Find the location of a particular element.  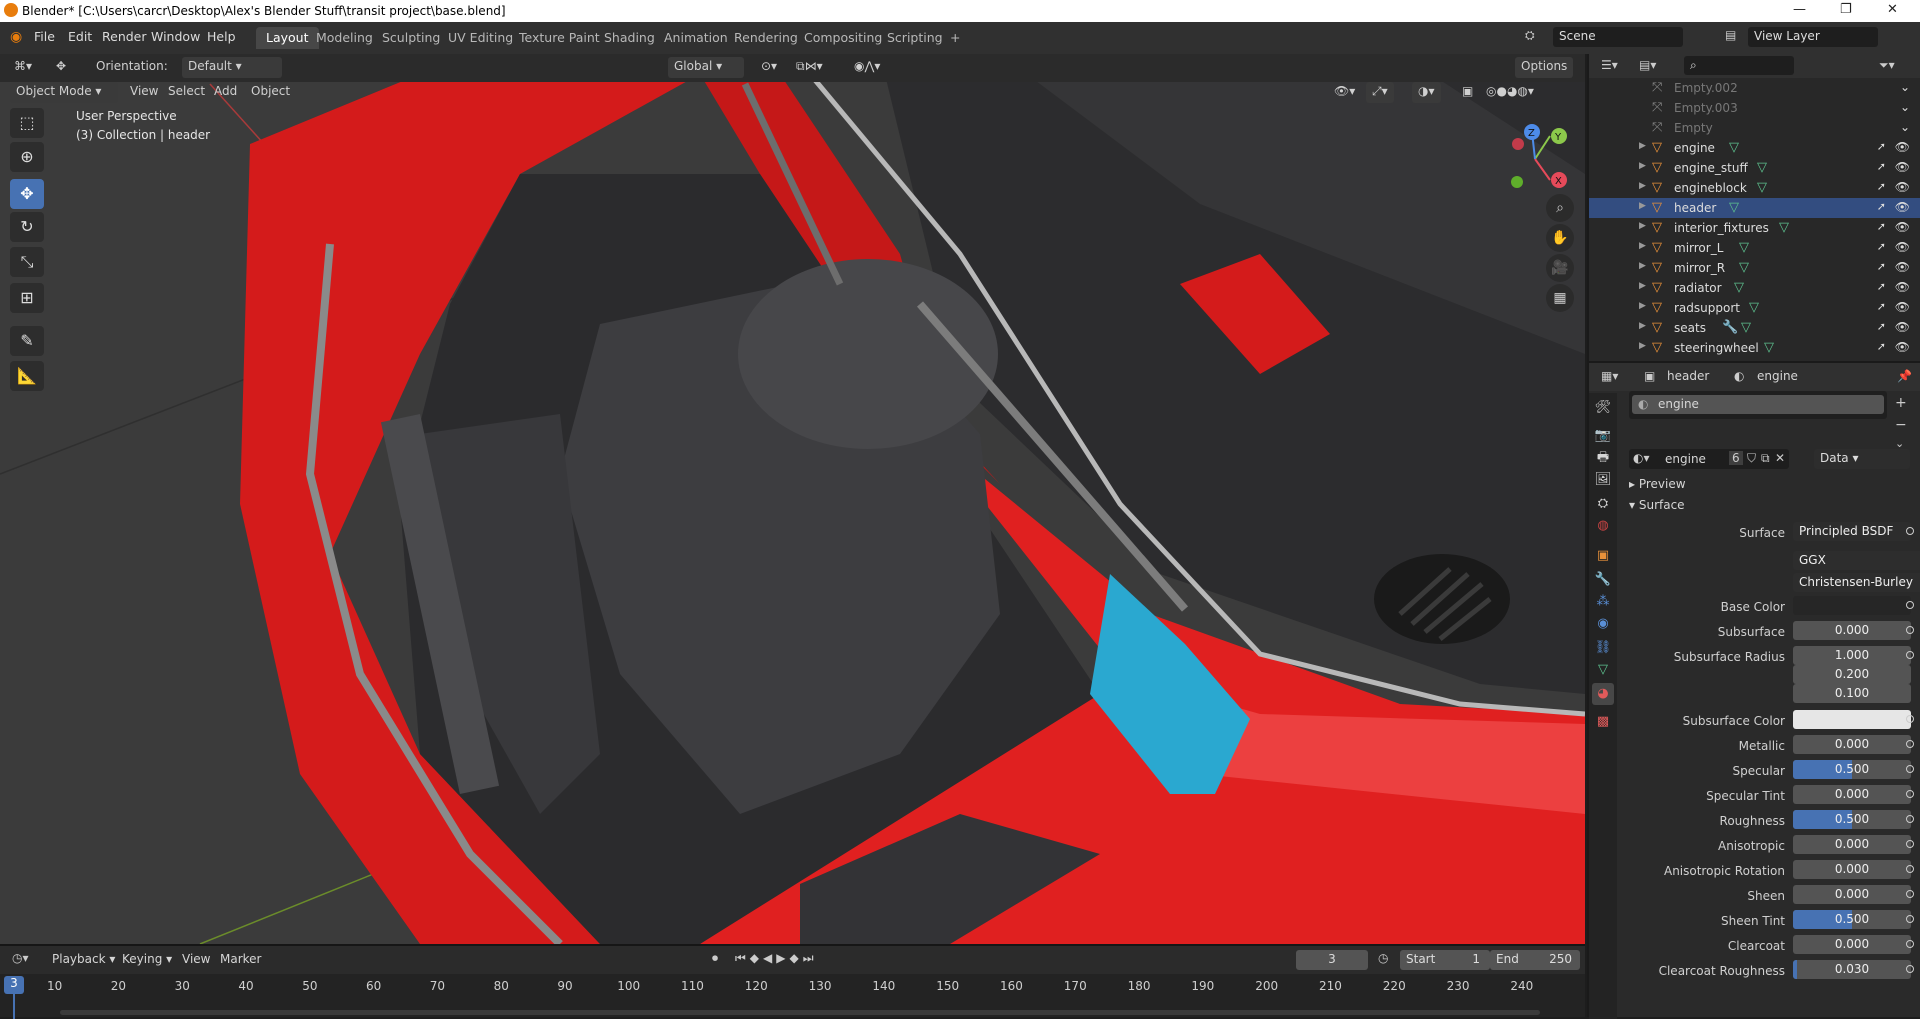

camera-view-icon: 🎥 is located at coordinates (1560, 268).